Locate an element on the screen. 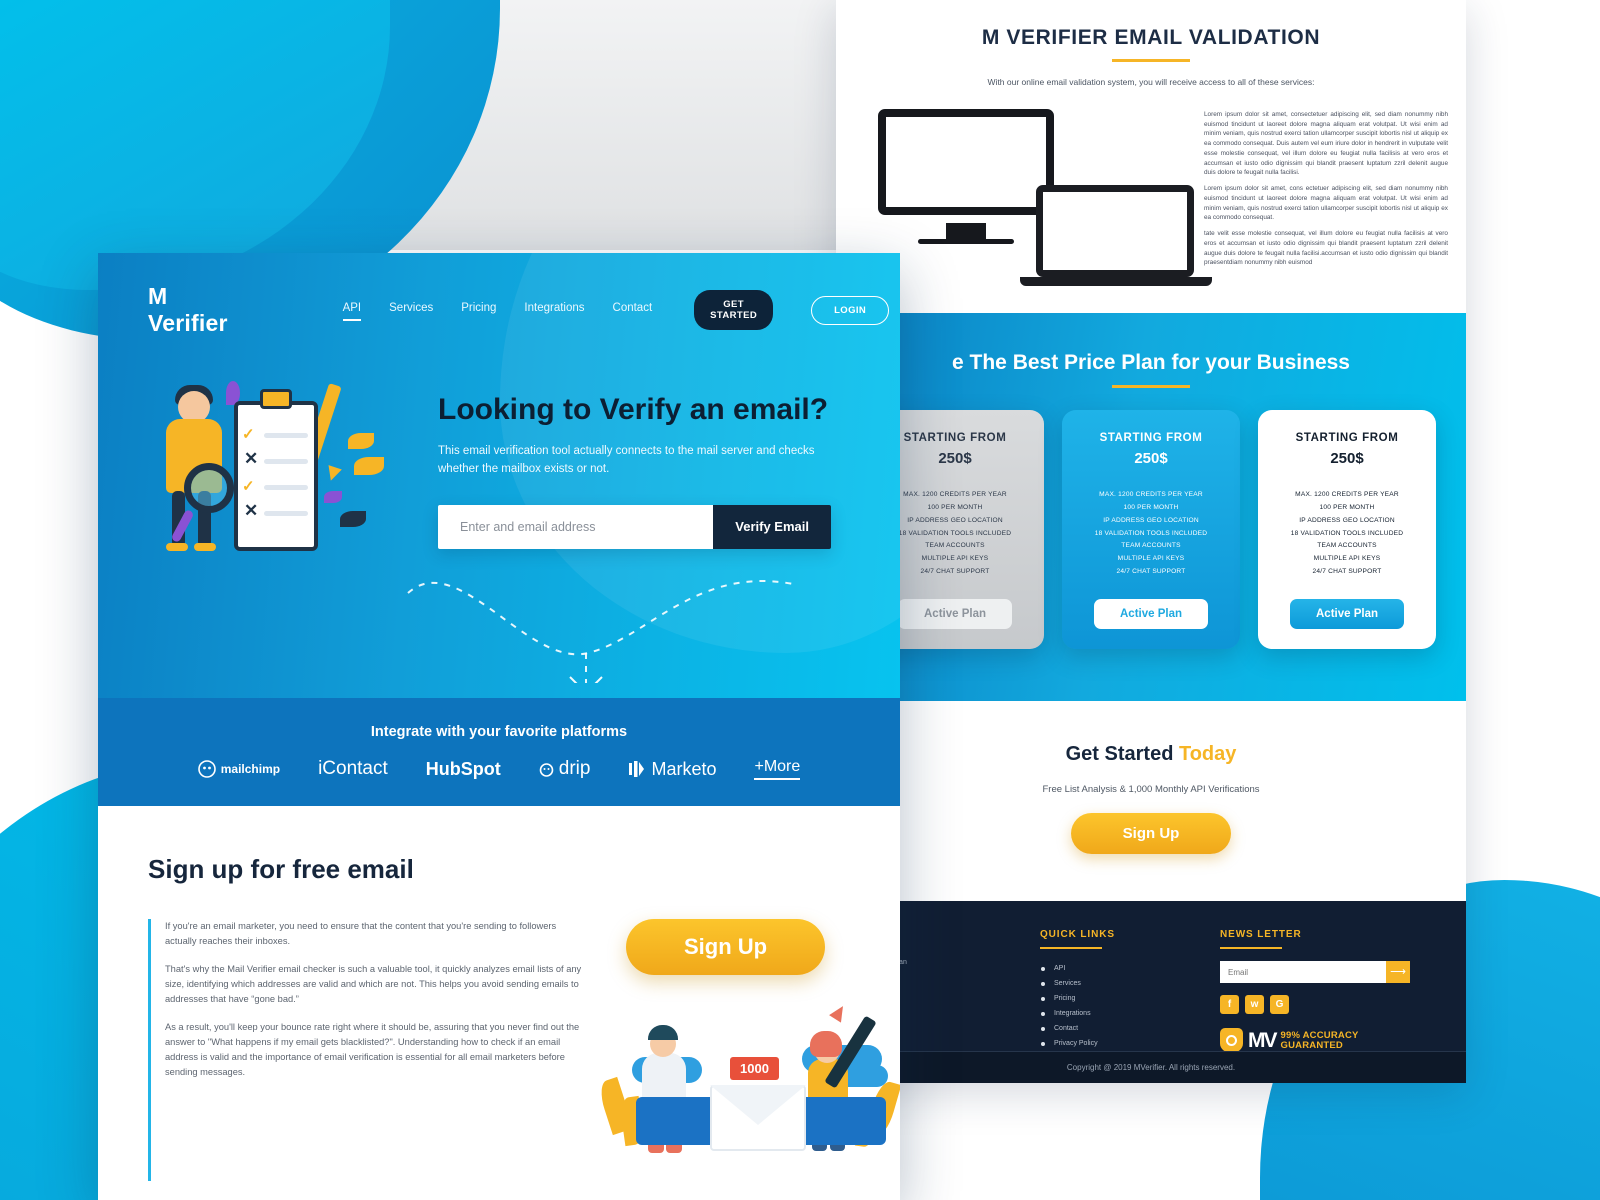 Image resolution: width=1600 pixels, height=1200 pixels. twitter-icon: w is located at coordinates (1254, 1004).